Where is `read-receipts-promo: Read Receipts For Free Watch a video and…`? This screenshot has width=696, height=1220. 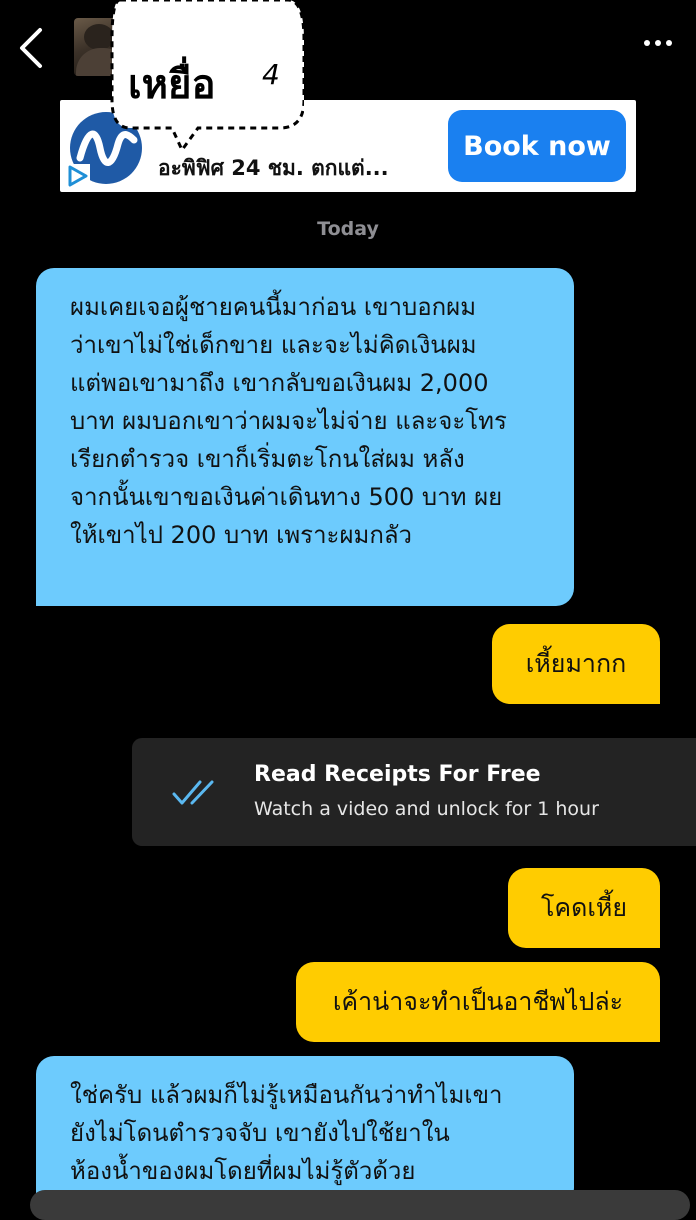 read-receipts-promo: Read Receipts For Free Watch a video and… is located at coordinates (414, 792).